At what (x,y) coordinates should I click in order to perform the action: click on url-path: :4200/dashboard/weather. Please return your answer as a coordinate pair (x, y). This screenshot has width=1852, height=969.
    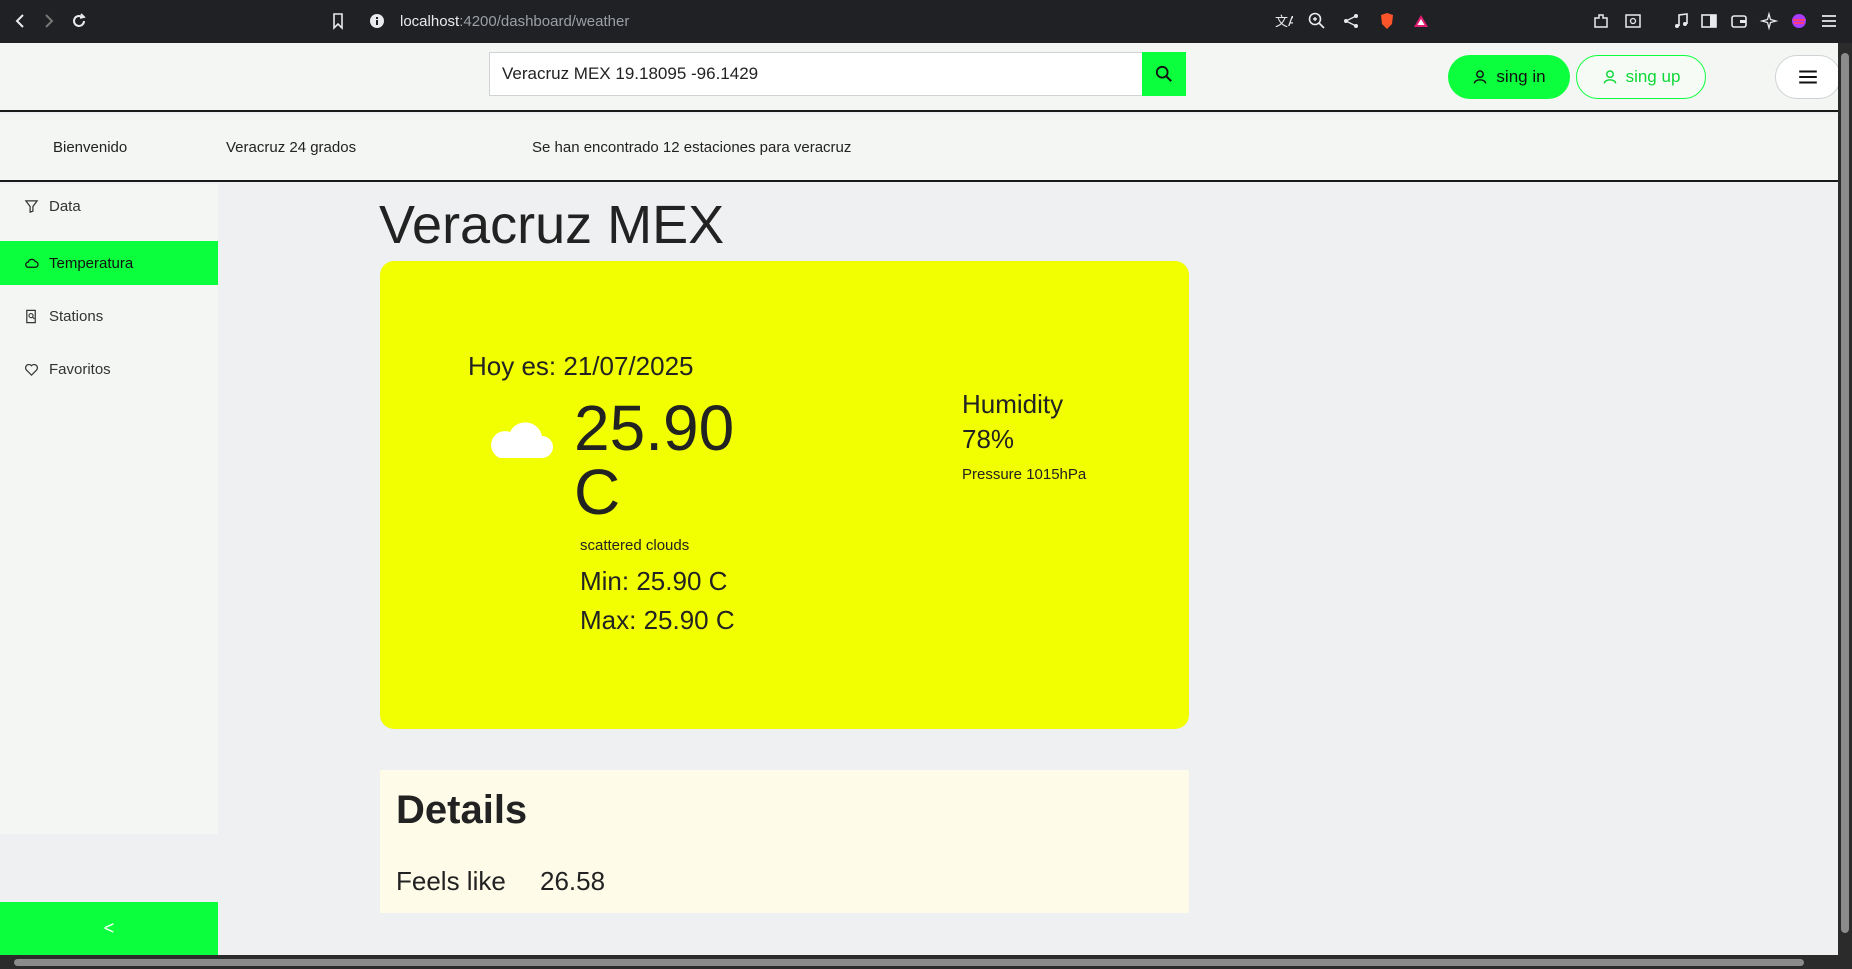
    Looking at the image, I should click on (544, 21).